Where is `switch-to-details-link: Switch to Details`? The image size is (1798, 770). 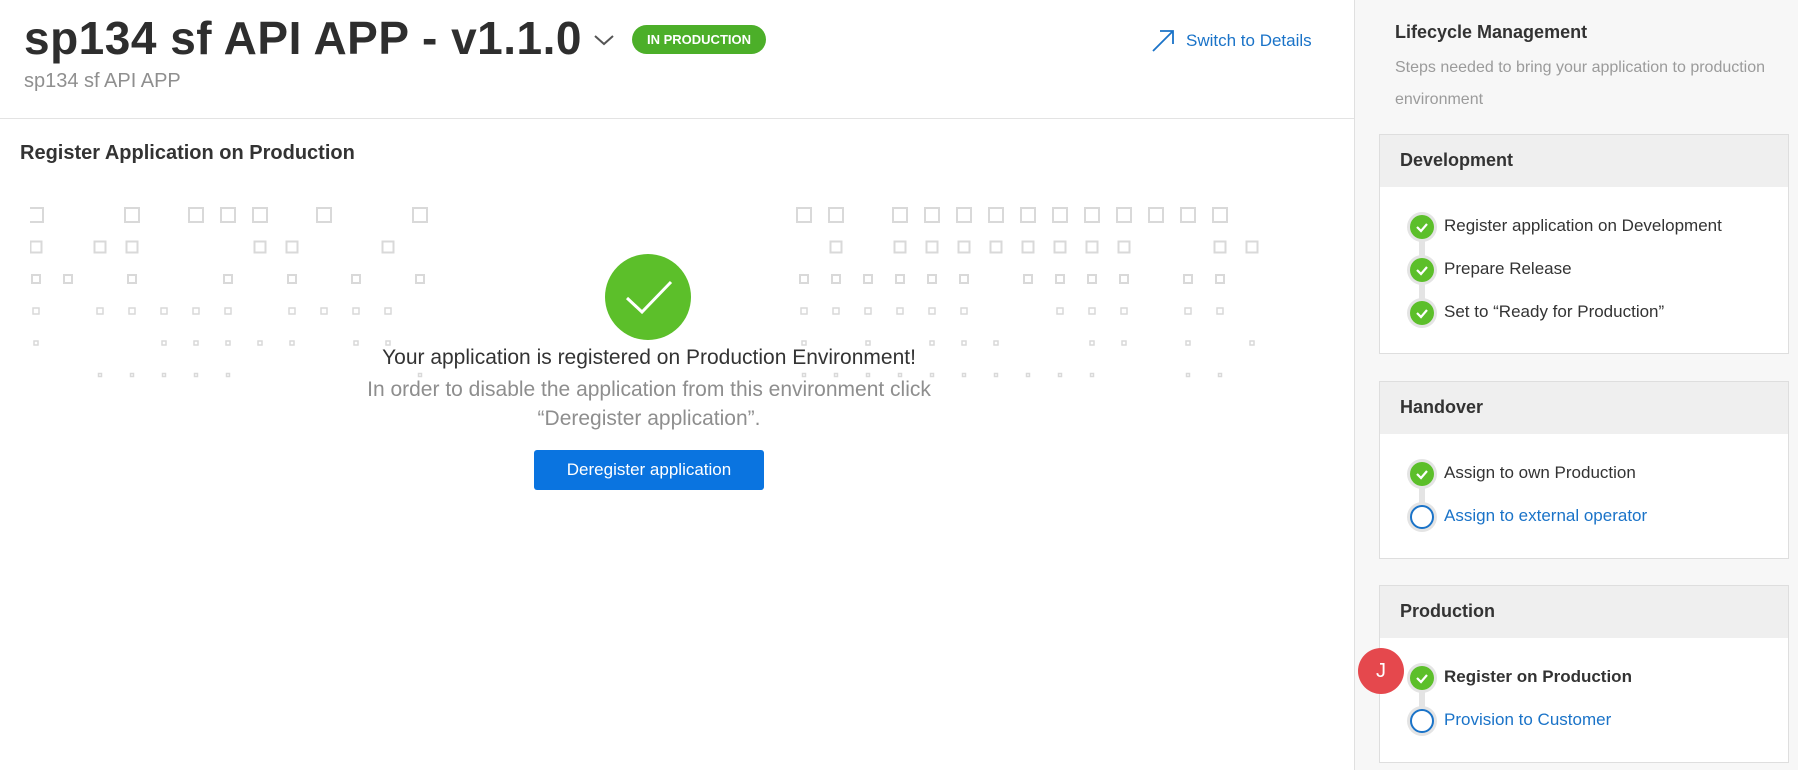
switch-to-details-link: Switch to Details is located at coordinates (1231, 41).